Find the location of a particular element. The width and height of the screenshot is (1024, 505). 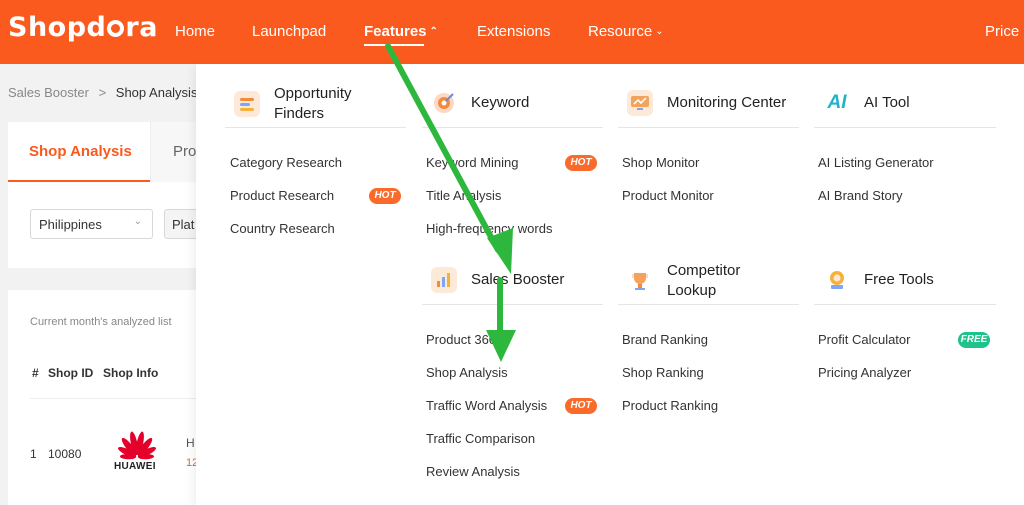

logo-text-left: Shopd is located at coordinates (57, 27).